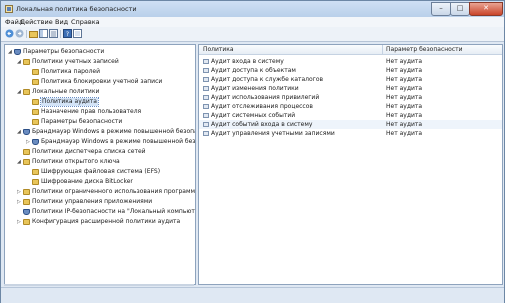 Image resolution: width=505 pixels, height=303 pixels. What do you see at coordinates (265, 97) in the screenshot?
I see `policy-name: Аудит использования привилегий` at bounding box center [265, 97].